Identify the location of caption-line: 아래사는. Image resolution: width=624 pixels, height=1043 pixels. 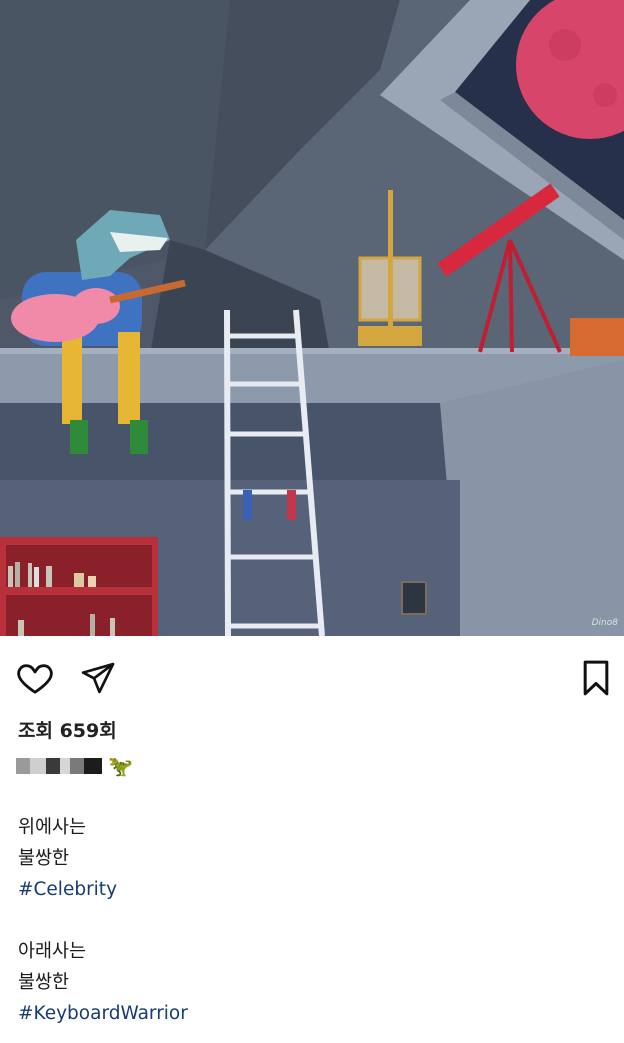
(52, 951).